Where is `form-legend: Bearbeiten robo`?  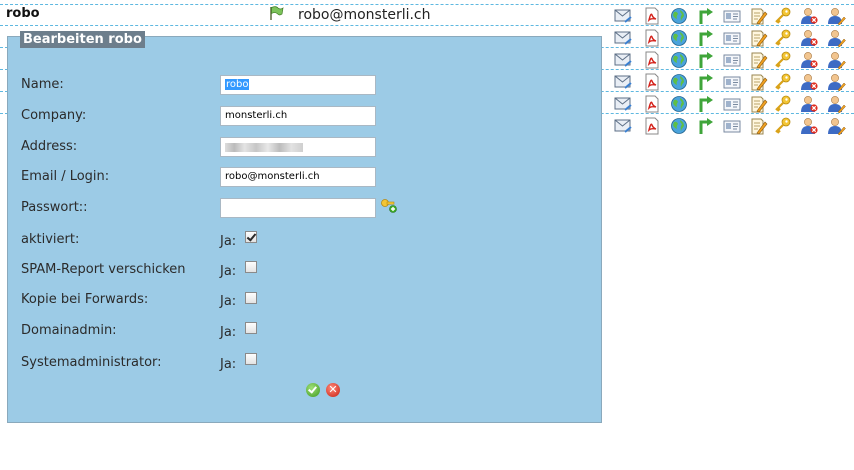
form-legend: Bearbeiten robo is located at coordinates (82, 39).